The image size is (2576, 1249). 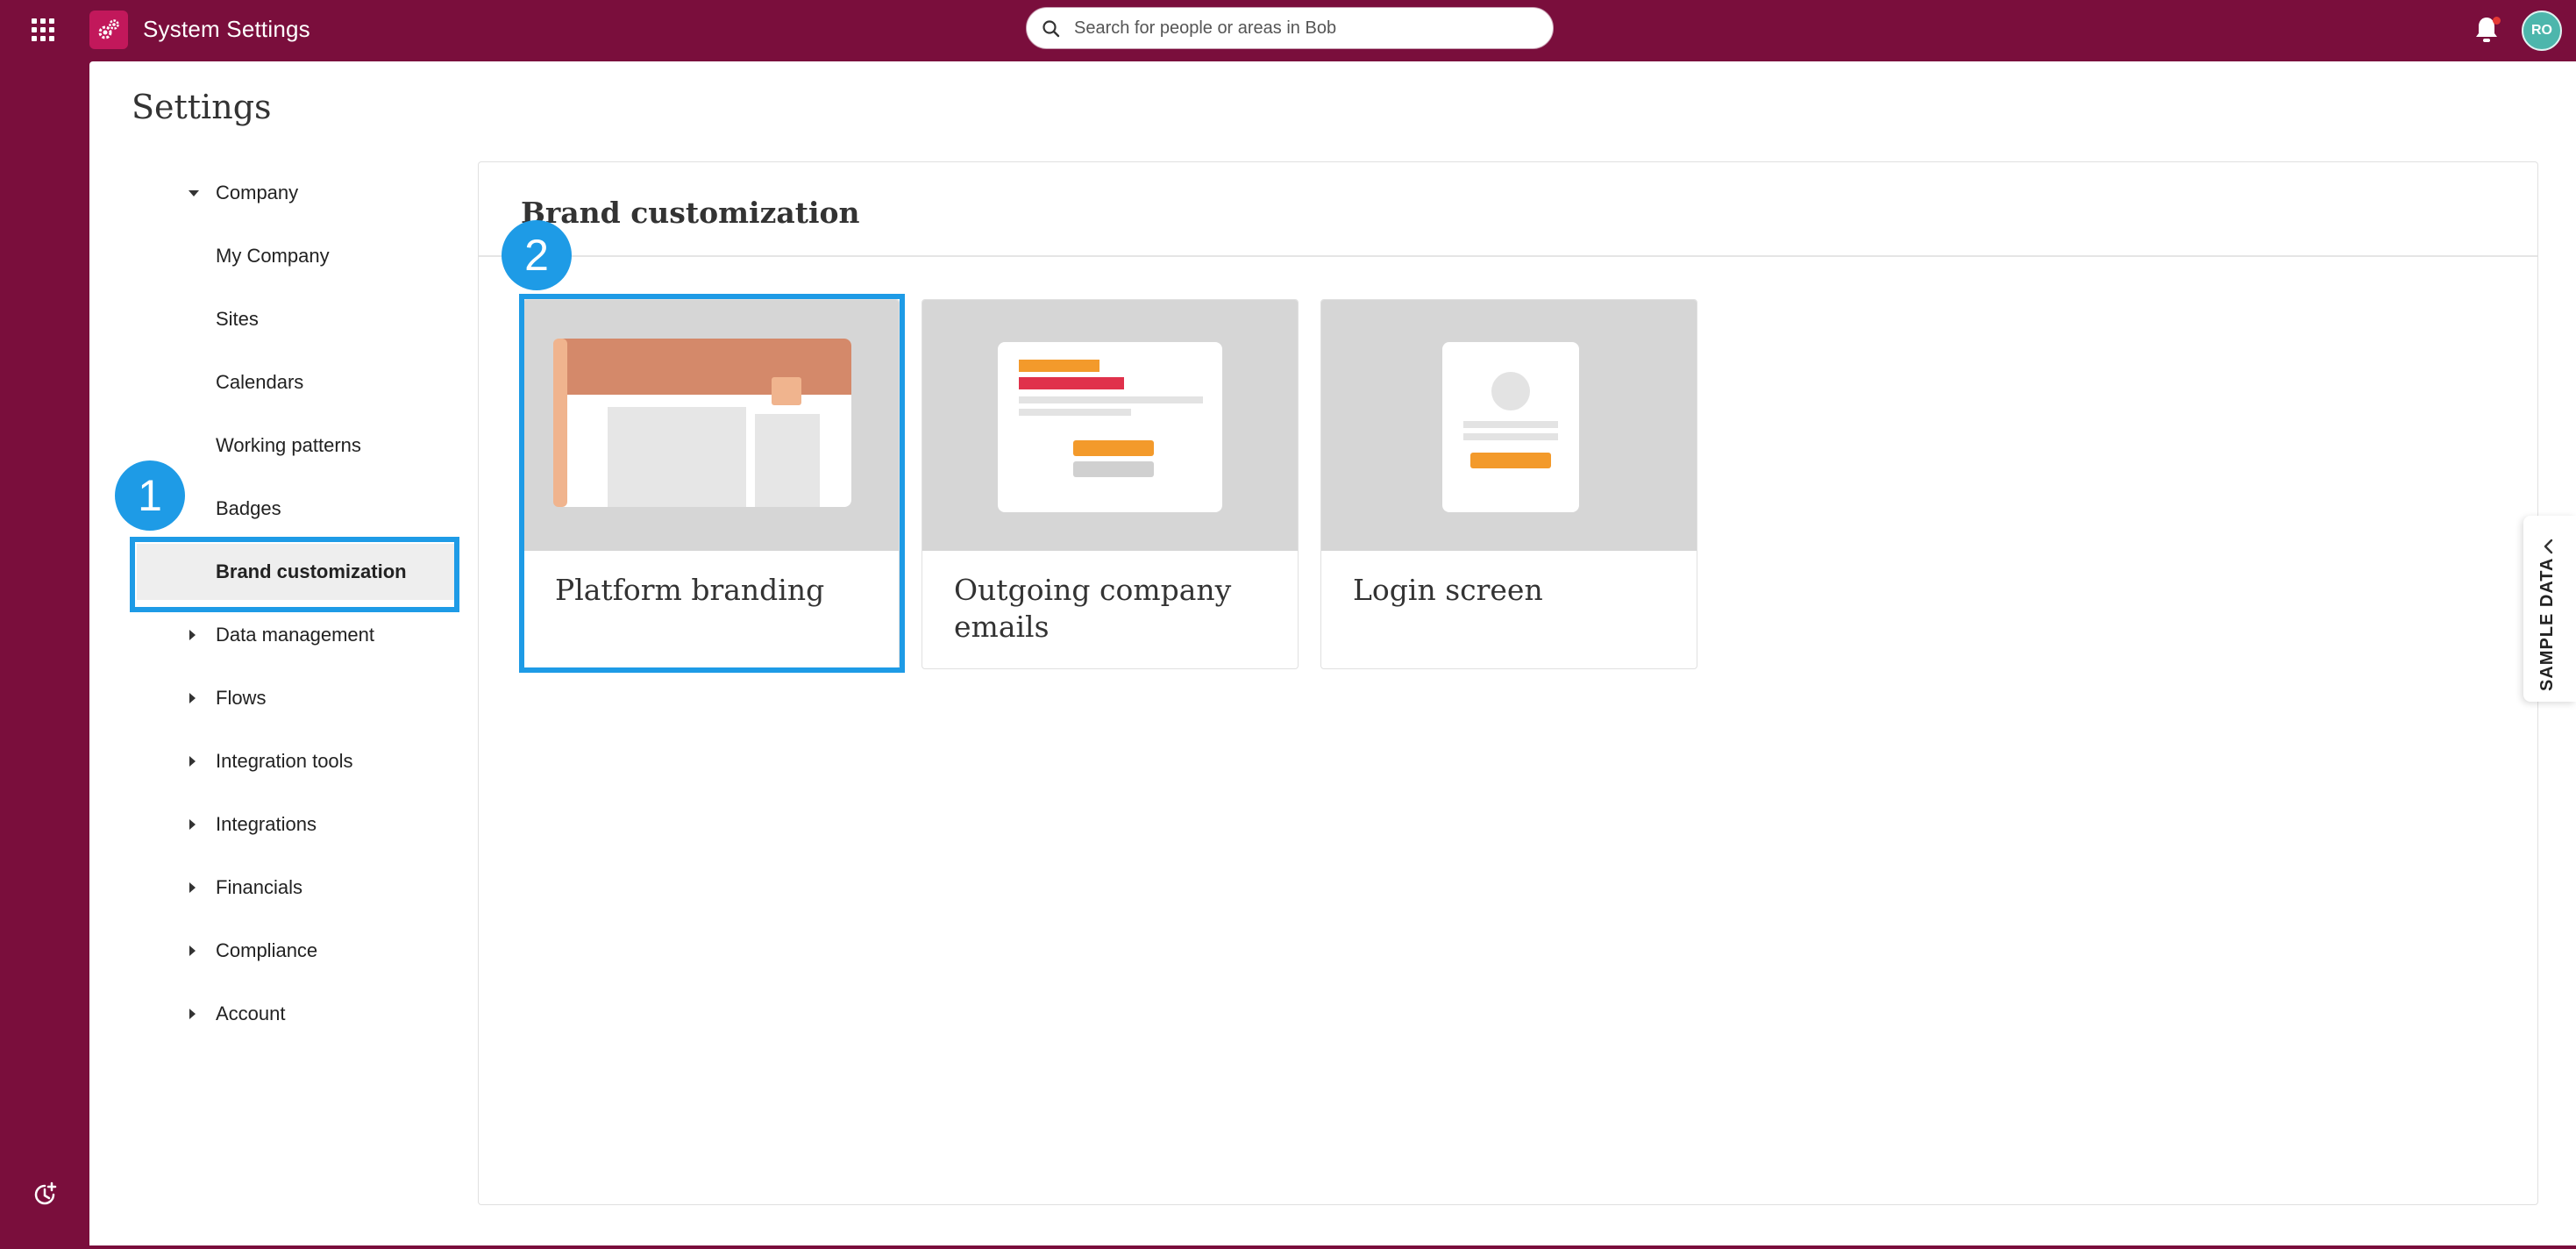 What do you see at coordinates (237, 319) in the screenshot?
I see `sidebar-item-label: Sites` at bounding box center [237, 319].